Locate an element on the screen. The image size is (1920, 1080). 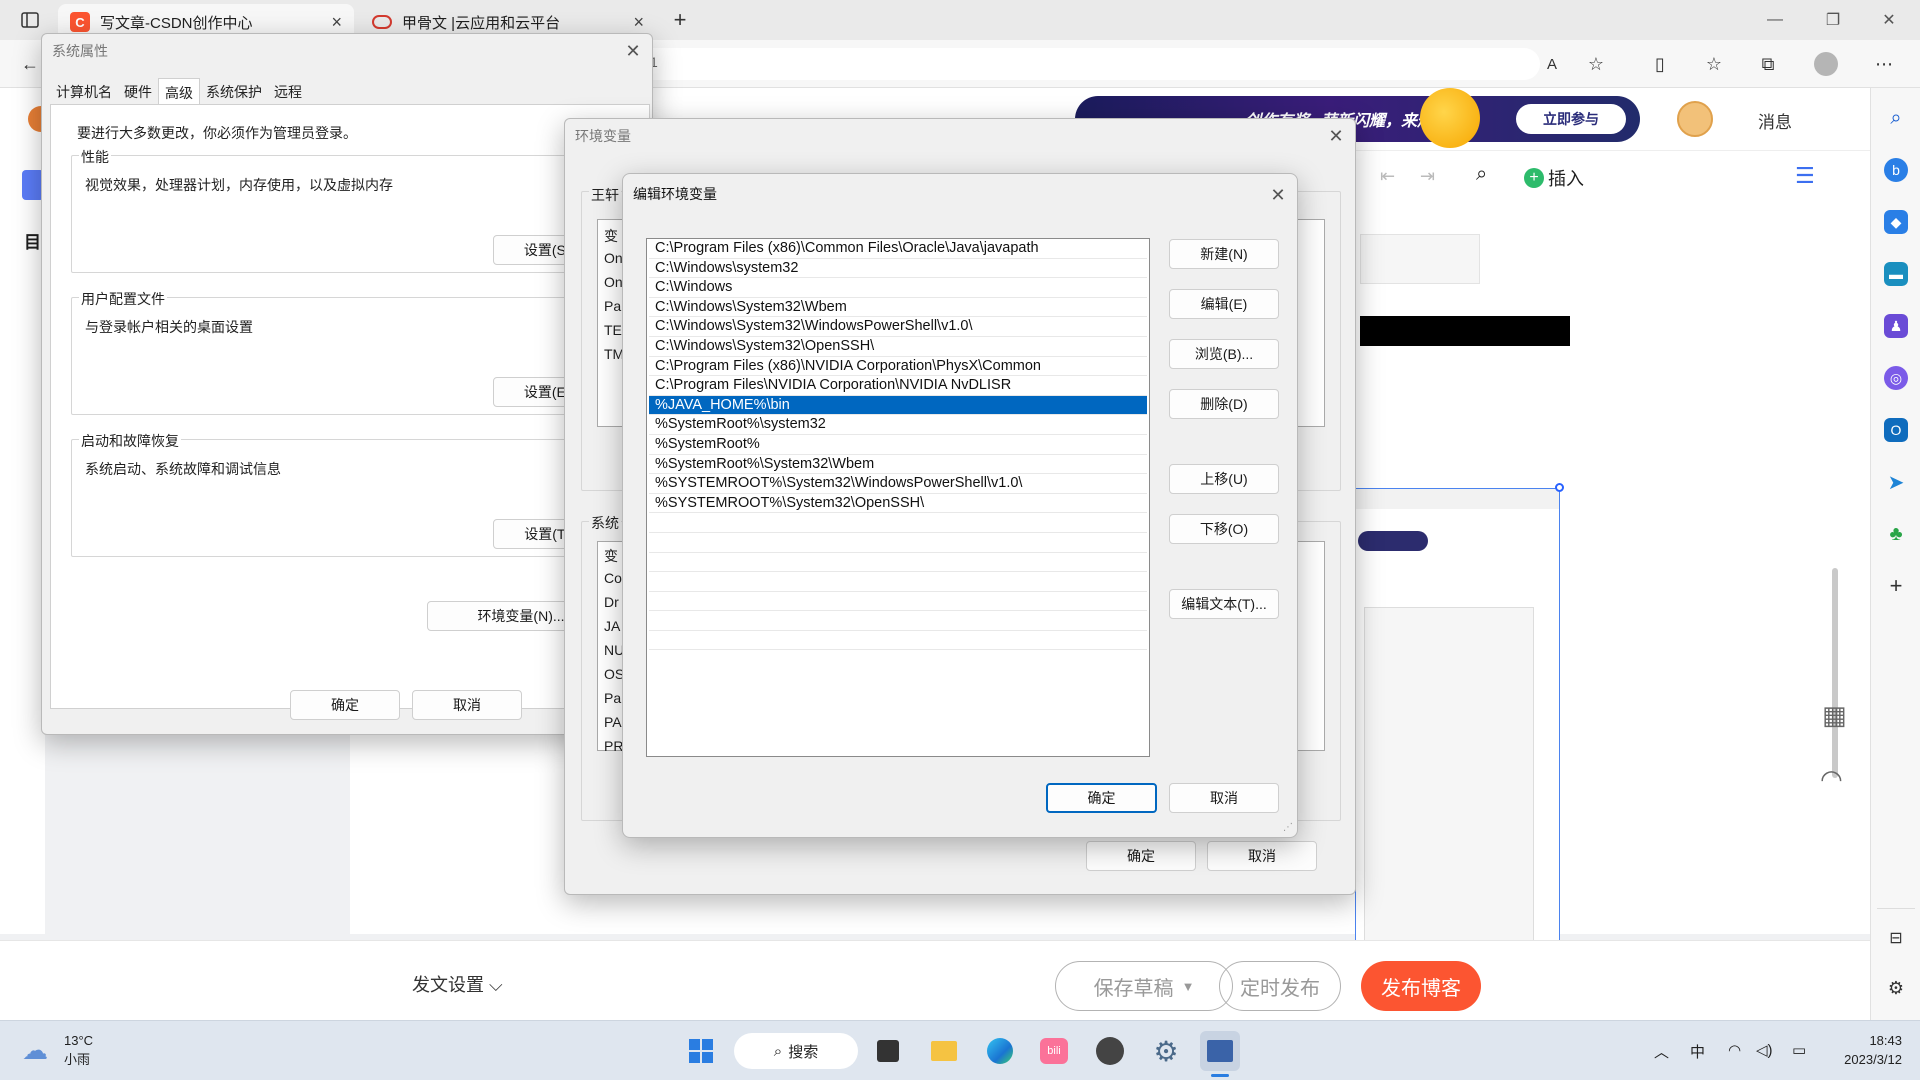
profile-icon is located at coordinates (1826, 64).